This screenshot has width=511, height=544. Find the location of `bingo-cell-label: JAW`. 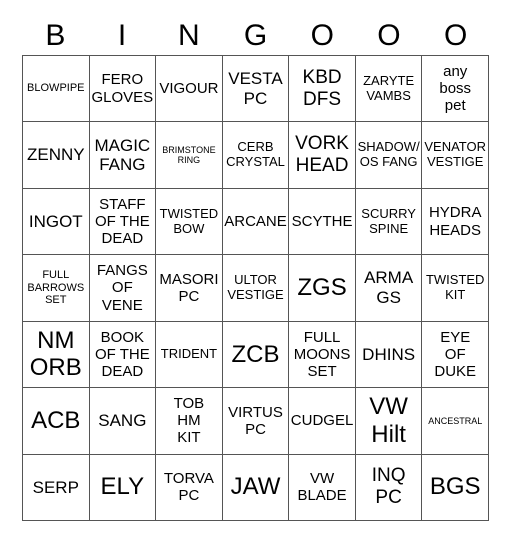

bingo-cell-label: JAW is located at coordinates (255, 487).